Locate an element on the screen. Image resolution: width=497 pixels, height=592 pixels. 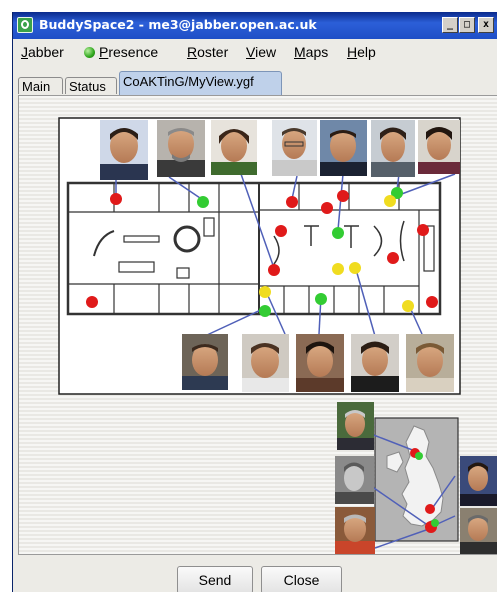
menu-maps: Maps is located at coordinates (311, 52).